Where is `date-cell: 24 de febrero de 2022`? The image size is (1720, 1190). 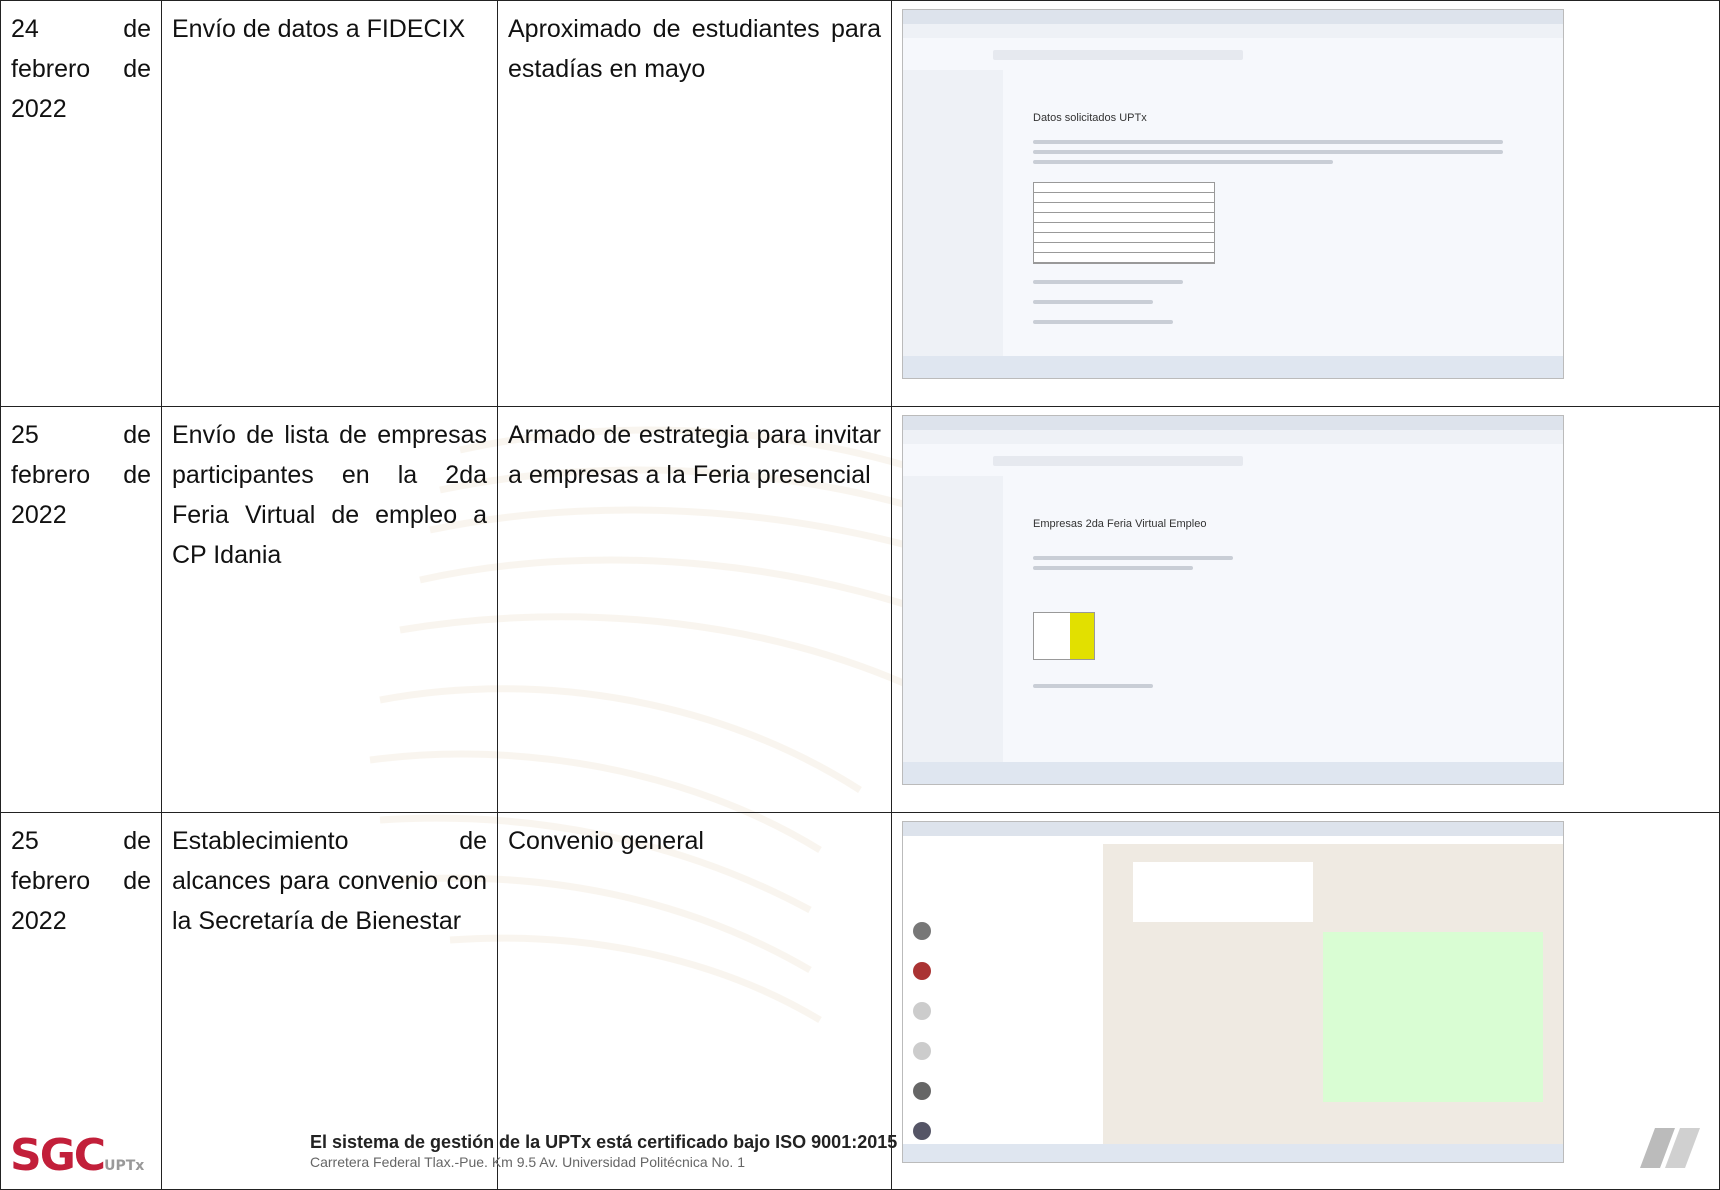
date-cell: 24 de febrero de 2022 is located at coordinates (81, 203).